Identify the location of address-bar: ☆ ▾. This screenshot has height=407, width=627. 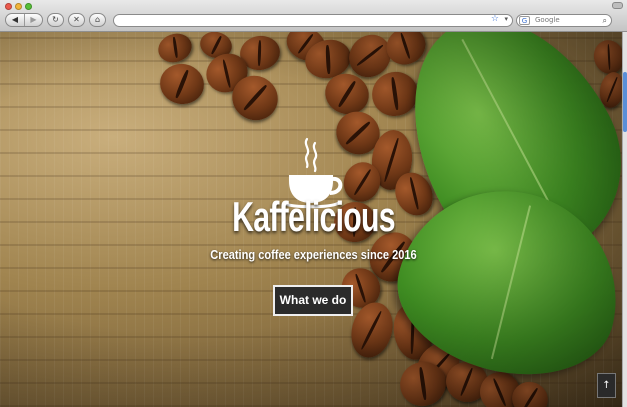
(313, 20).